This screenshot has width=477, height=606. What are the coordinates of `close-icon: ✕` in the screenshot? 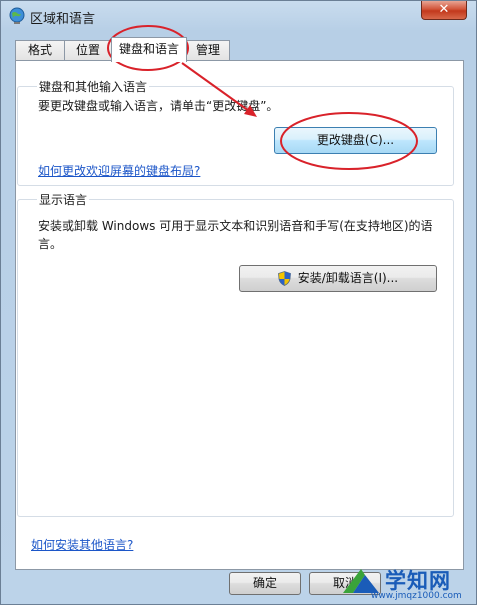 It's located at (444, 9).